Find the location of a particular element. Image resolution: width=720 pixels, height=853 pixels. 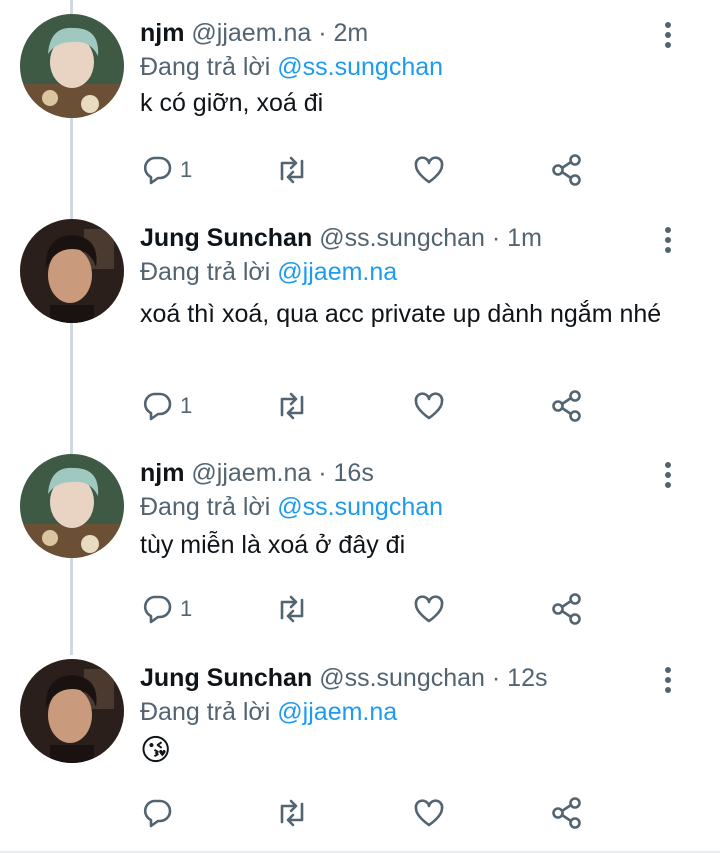

timestamp: 12s is located at coordinates (527, 678).